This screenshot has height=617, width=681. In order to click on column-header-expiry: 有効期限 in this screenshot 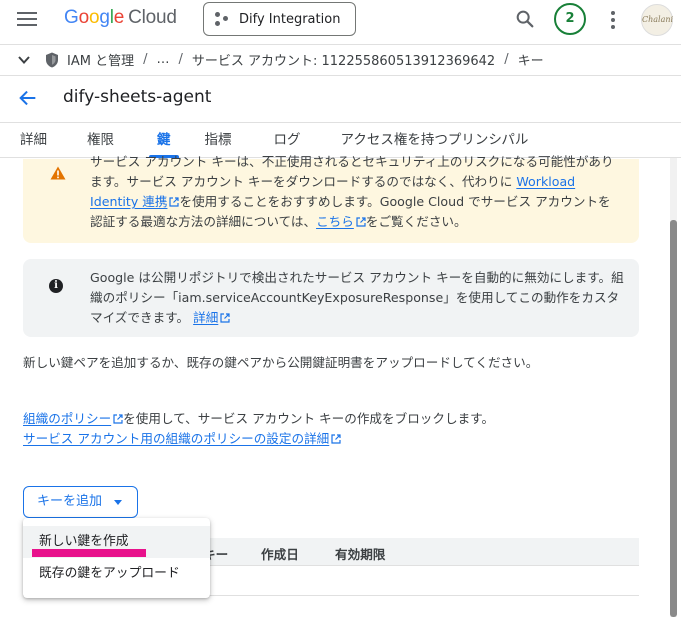, I will do `click(360, 554)`.